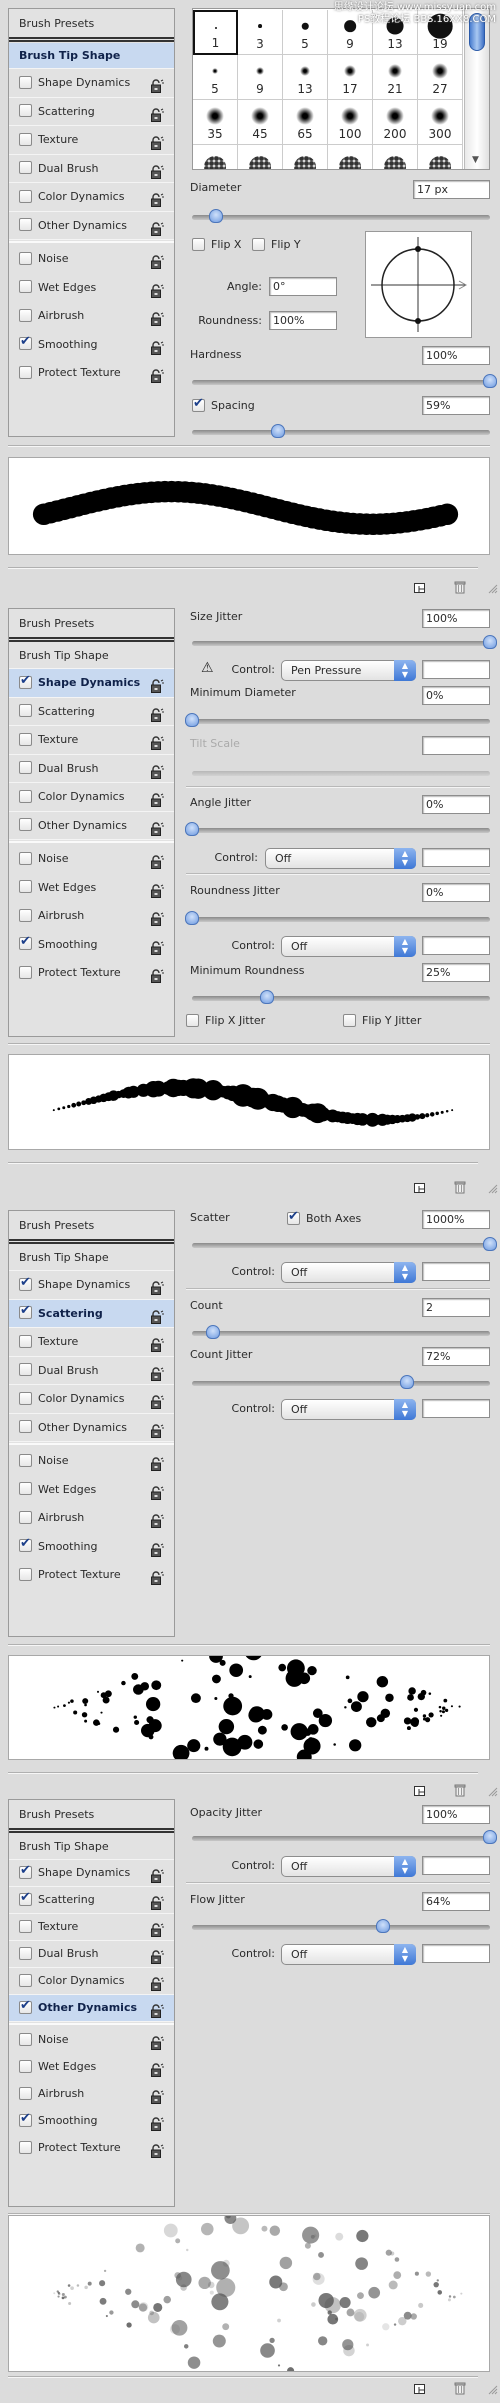 Image resolution: width=500 pixels, height=2403 pixels. What do you see at coordinates (337, 918) in the screenshot?
I see `roundness-jitter-slider` at bounding box center [337, 918].